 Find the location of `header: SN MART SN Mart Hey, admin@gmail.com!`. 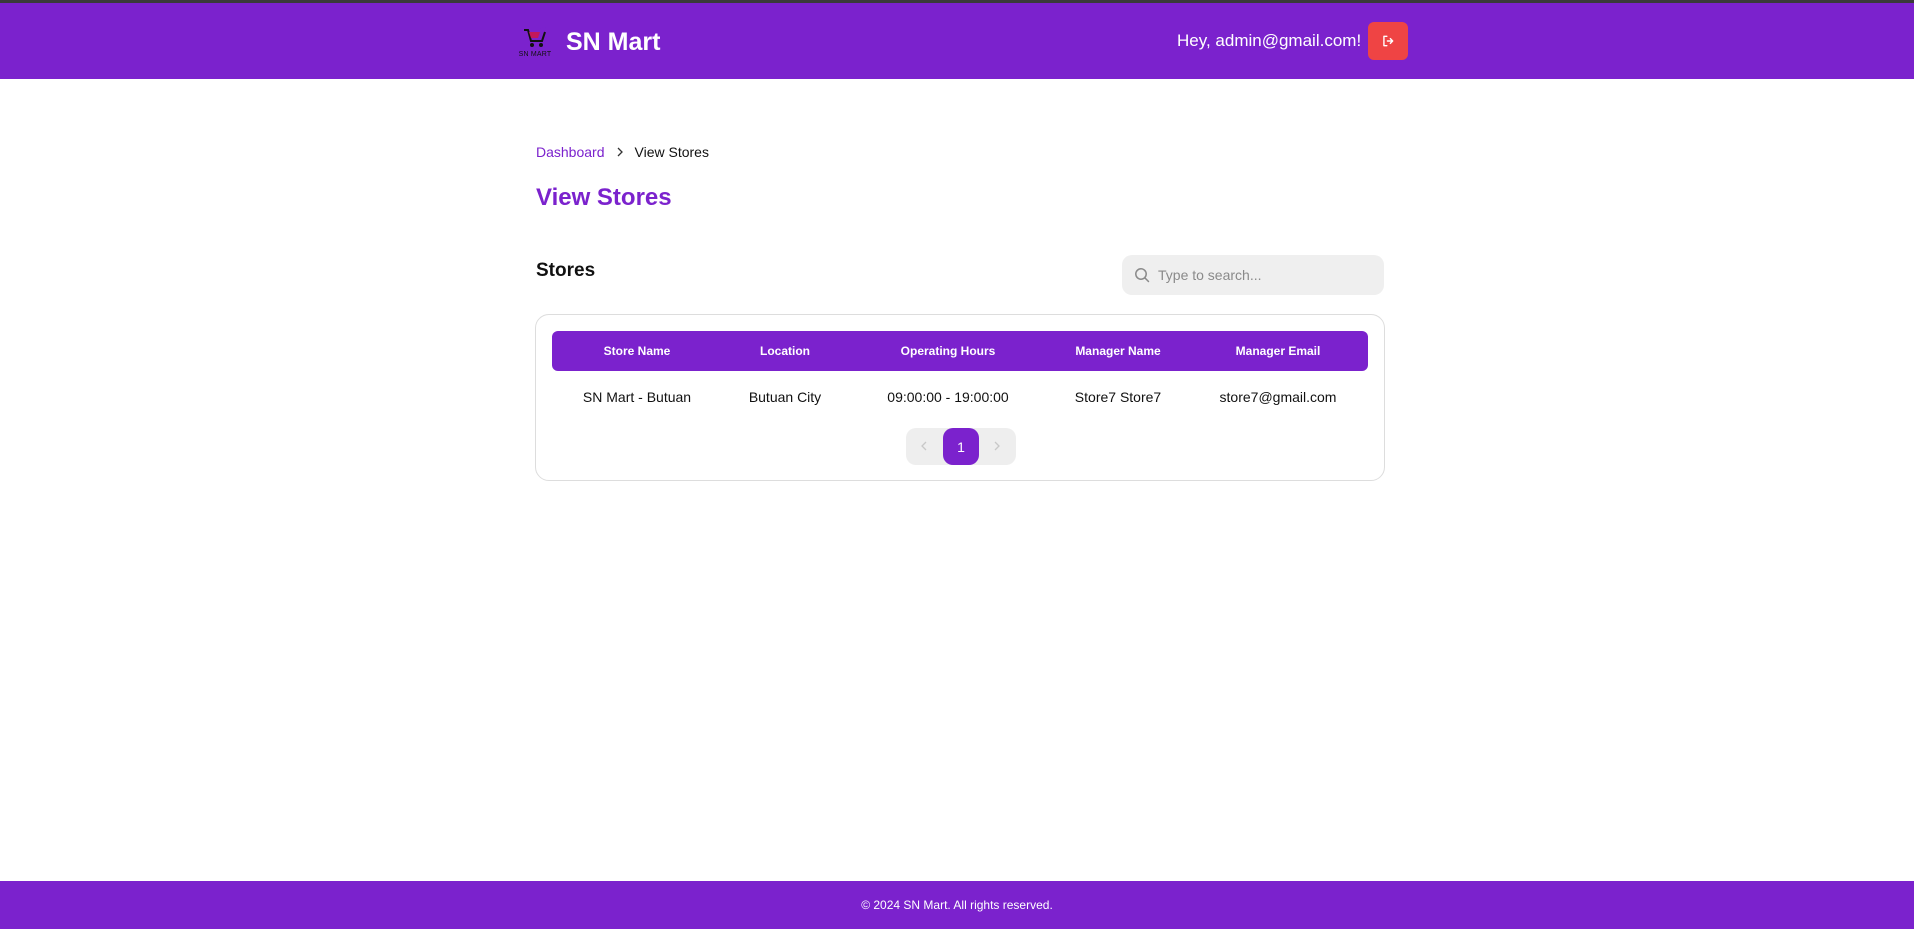

header: SN MART SN Mart Hey, admin@gmail.com! is located at coordinates (957, 41).